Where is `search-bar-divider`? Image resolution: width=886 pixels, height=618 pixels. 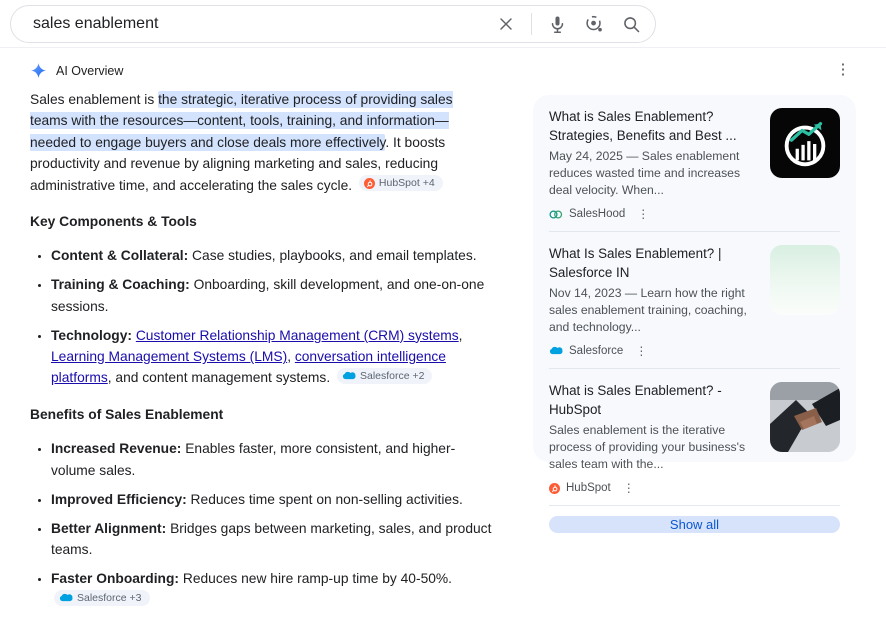 search-bar-divider is located at coordinates (531, 24).